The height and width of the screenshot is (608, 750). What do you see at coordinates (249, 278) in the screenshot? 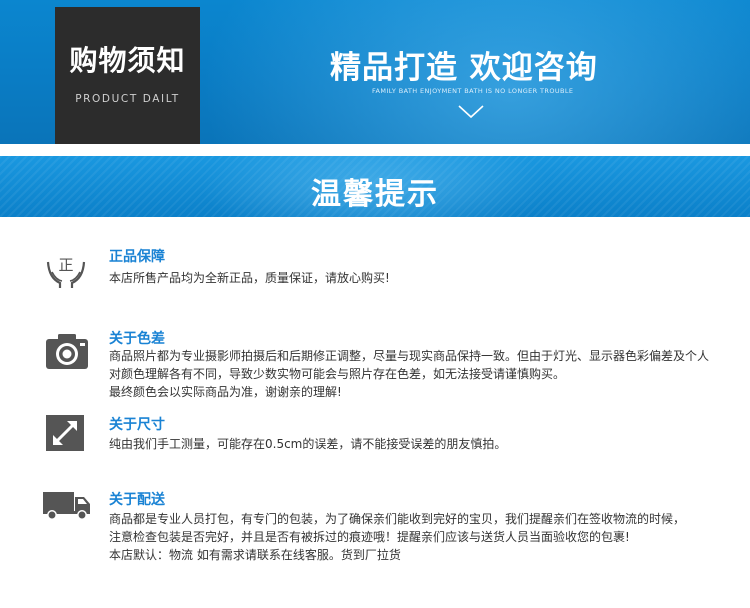
I see `section-line: 本店所售产品均为全新正品，质量保证，请放心购买!` at bounding box center [249, 278].